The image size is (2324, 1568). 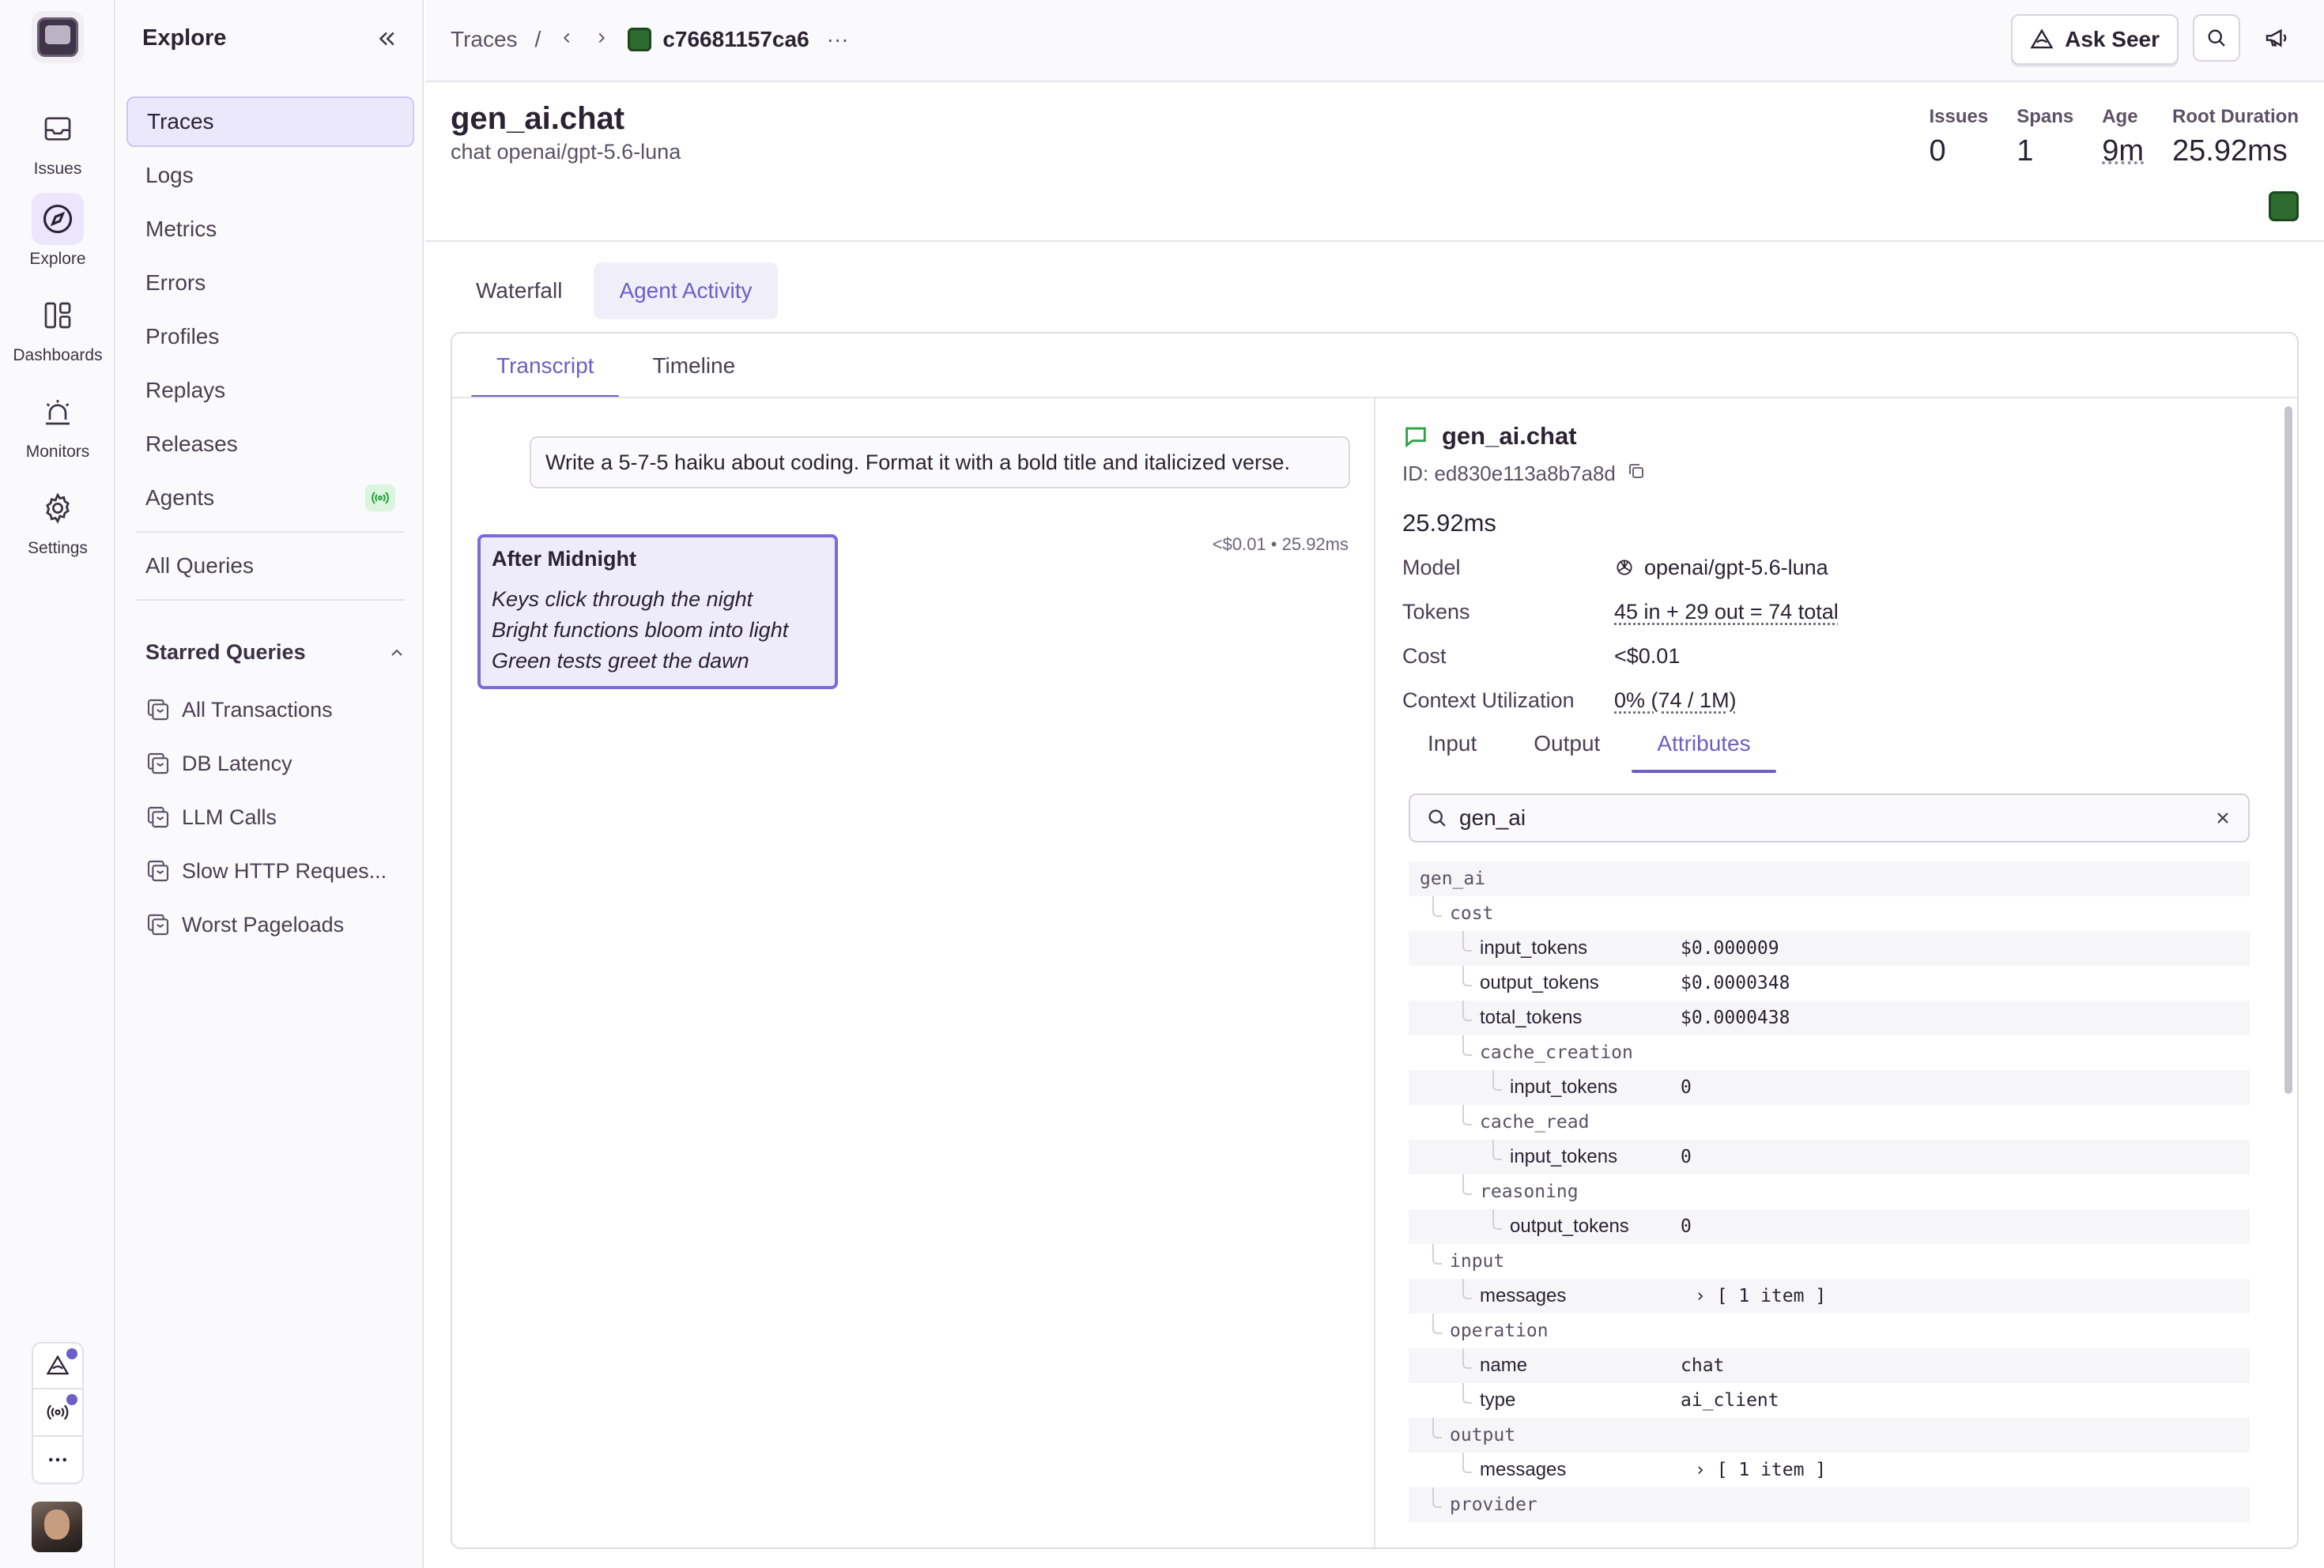 I want to click on summary-row-tokens: Tokens 45 in + 29 out = 74 total, so click(x=1837, y=612).